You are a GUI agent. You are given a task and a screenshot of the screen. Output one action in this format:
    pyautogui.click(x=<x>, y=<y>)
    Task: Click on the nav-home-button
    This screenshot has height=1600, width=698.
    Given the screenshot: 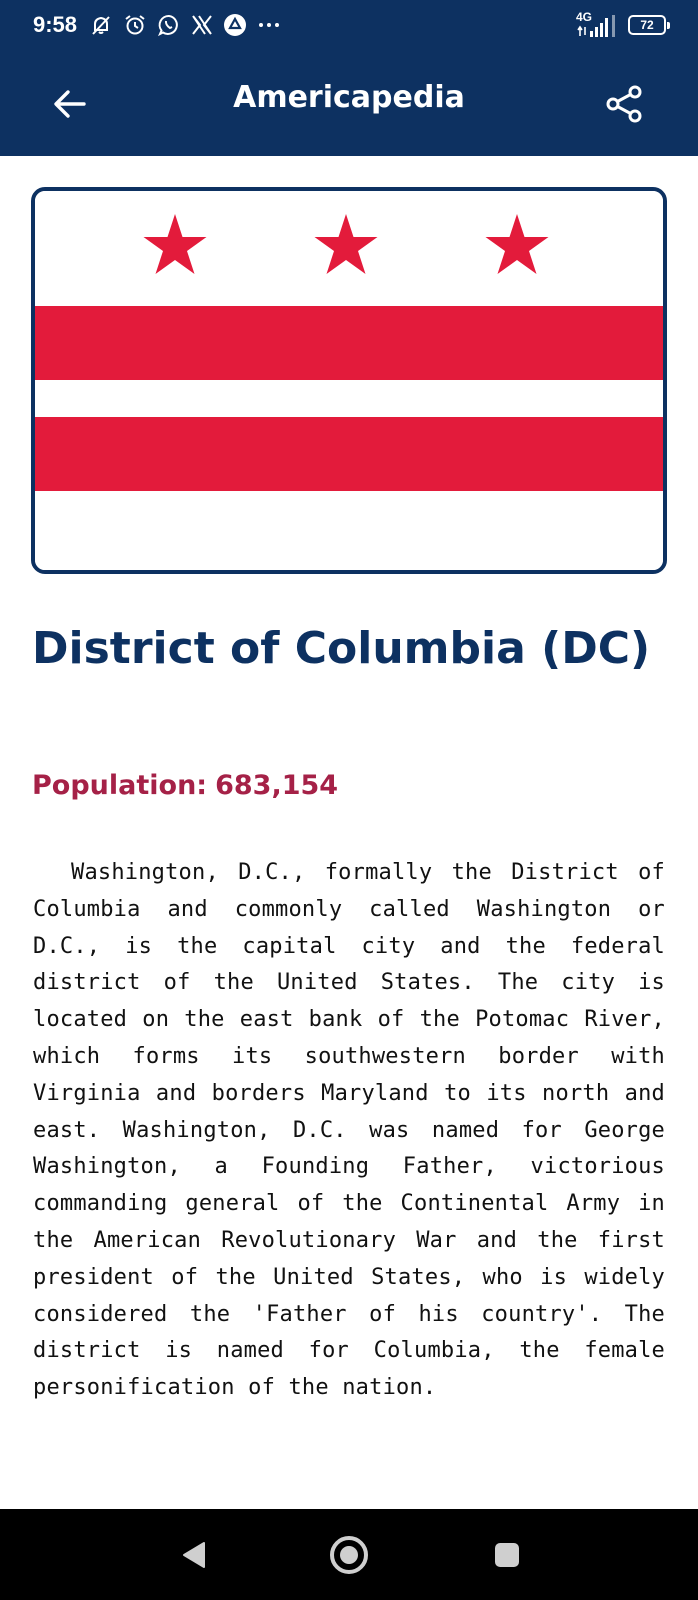 What is the action you would take?
    pyautogui.click(x=349, y=1555)
    